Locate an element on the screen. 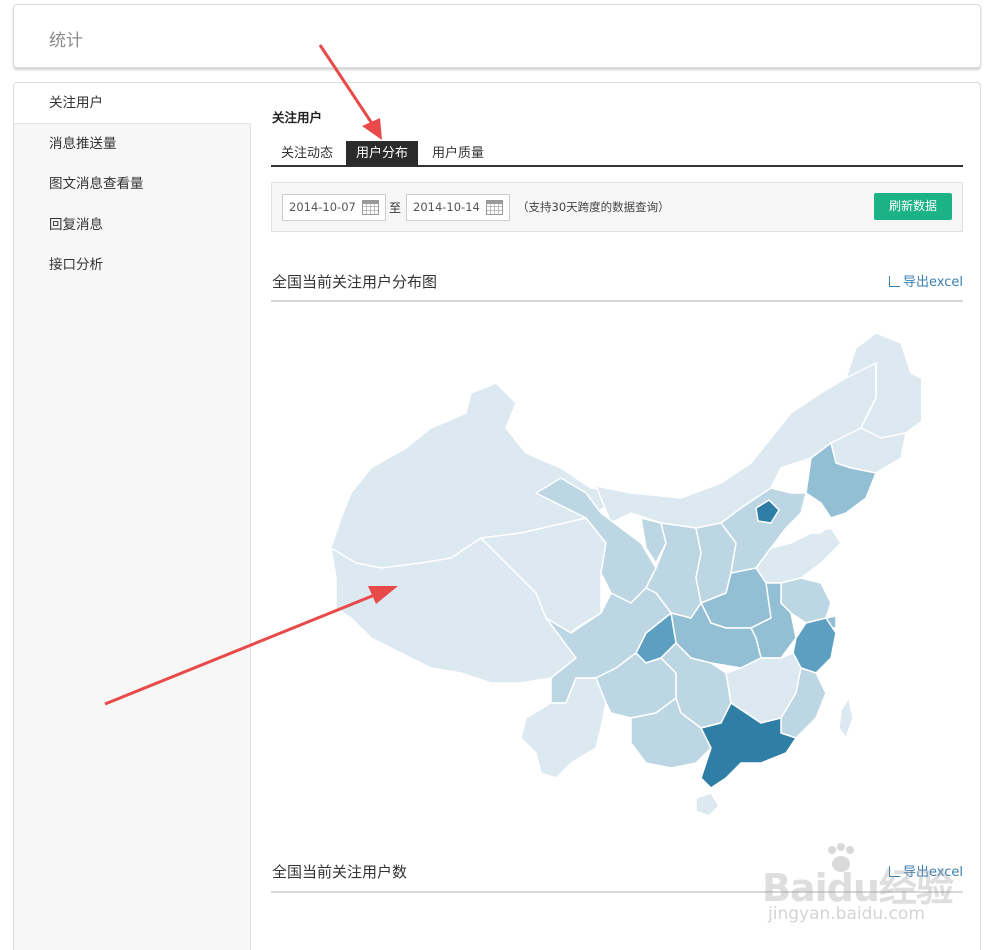 The image size is (1000, 950). sidebar-item-push-volume: 消息推送量 is located at coordinates (132, 144).